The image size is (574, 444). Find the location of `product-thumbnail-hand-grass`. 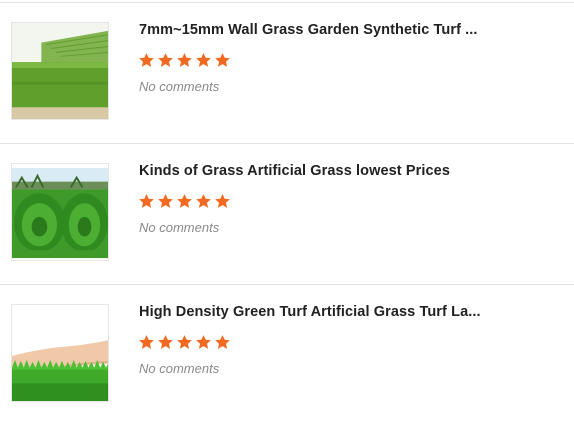

product-thumbnail-hand-grass is located at coordinates (60, 353).